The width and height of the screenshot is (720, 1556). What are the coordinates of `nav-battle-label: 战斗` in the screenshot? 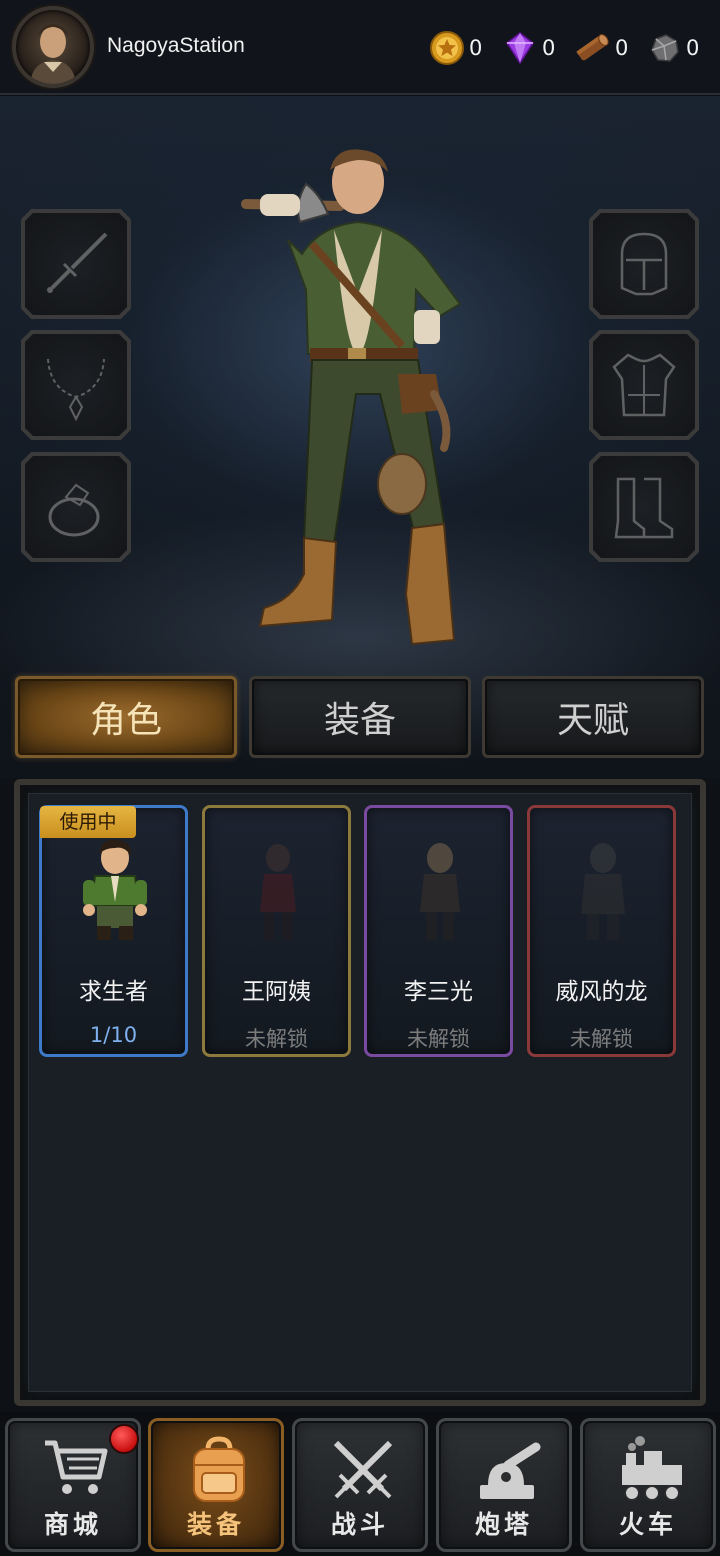 It's located at (359, 1524).